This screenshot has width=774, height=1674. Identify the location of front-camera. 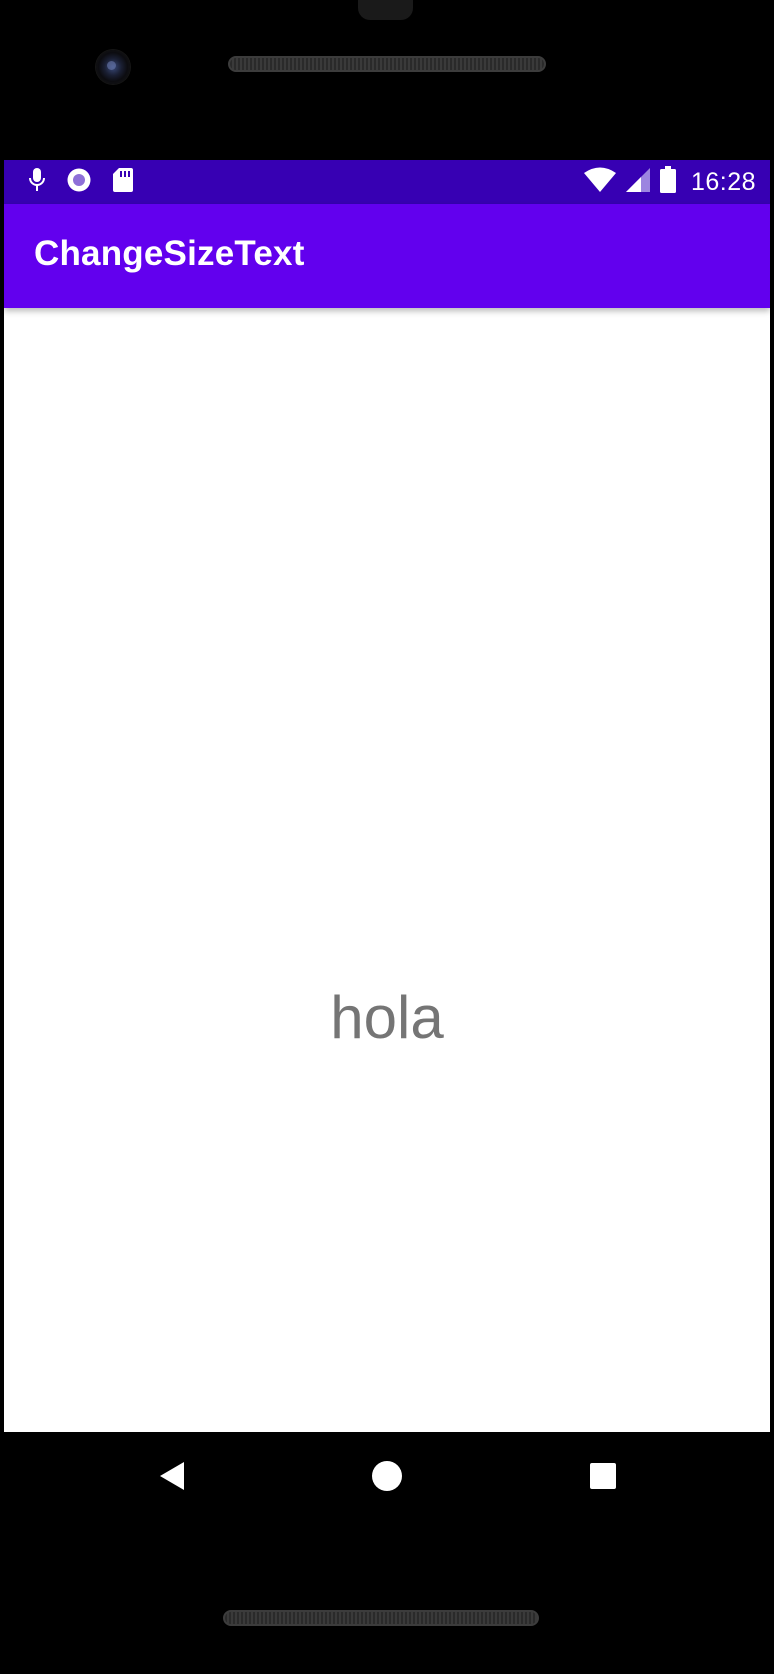
(113, 67).